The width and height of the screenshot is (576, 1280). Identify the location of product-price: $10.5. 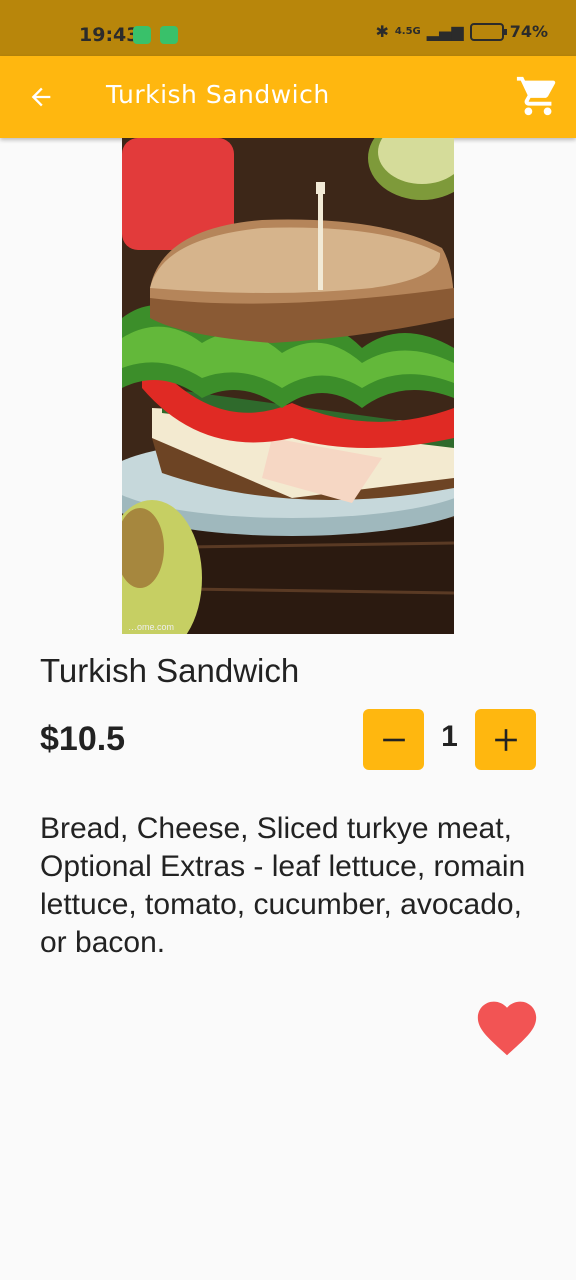
(83, 739).